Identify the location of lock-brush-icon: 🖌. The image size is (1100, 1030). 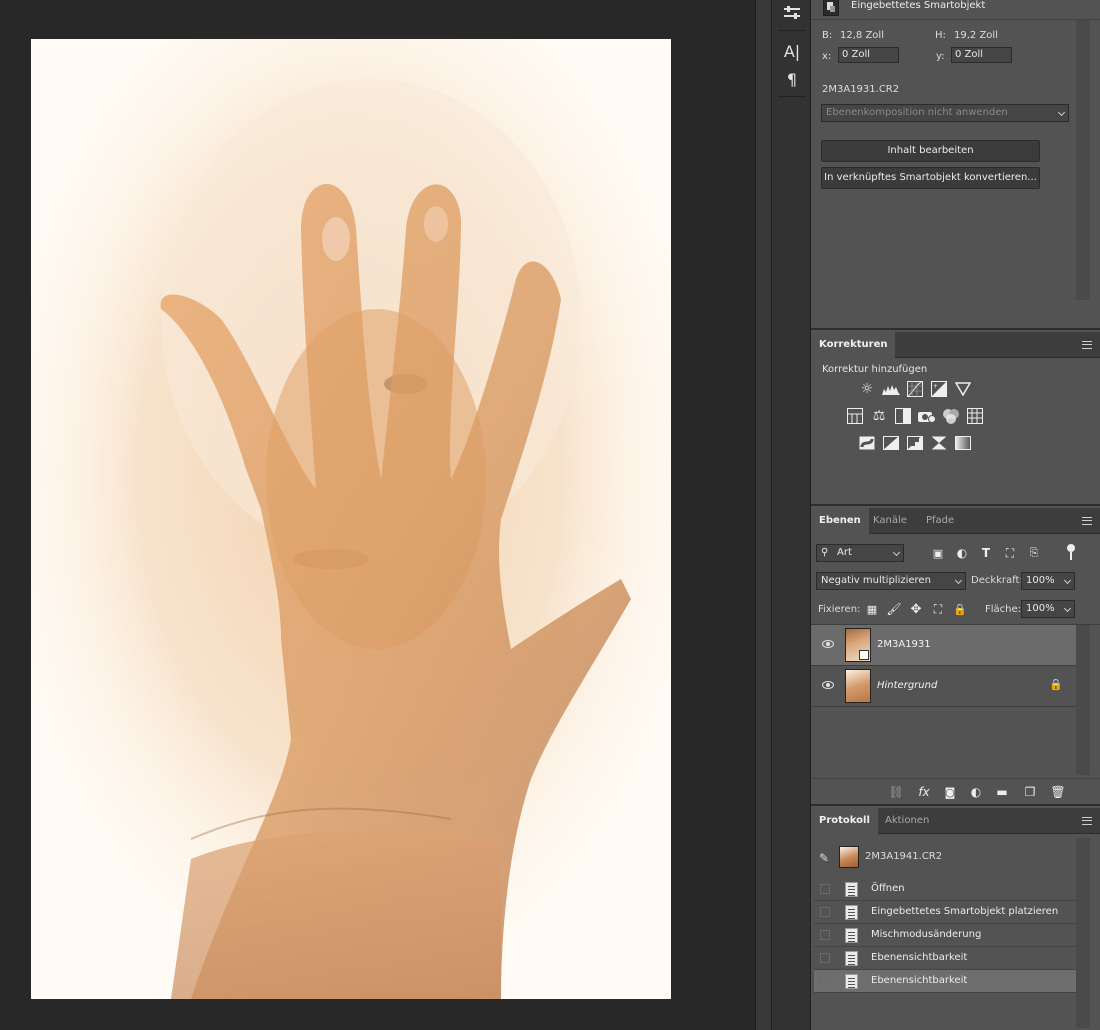
(894, 609).